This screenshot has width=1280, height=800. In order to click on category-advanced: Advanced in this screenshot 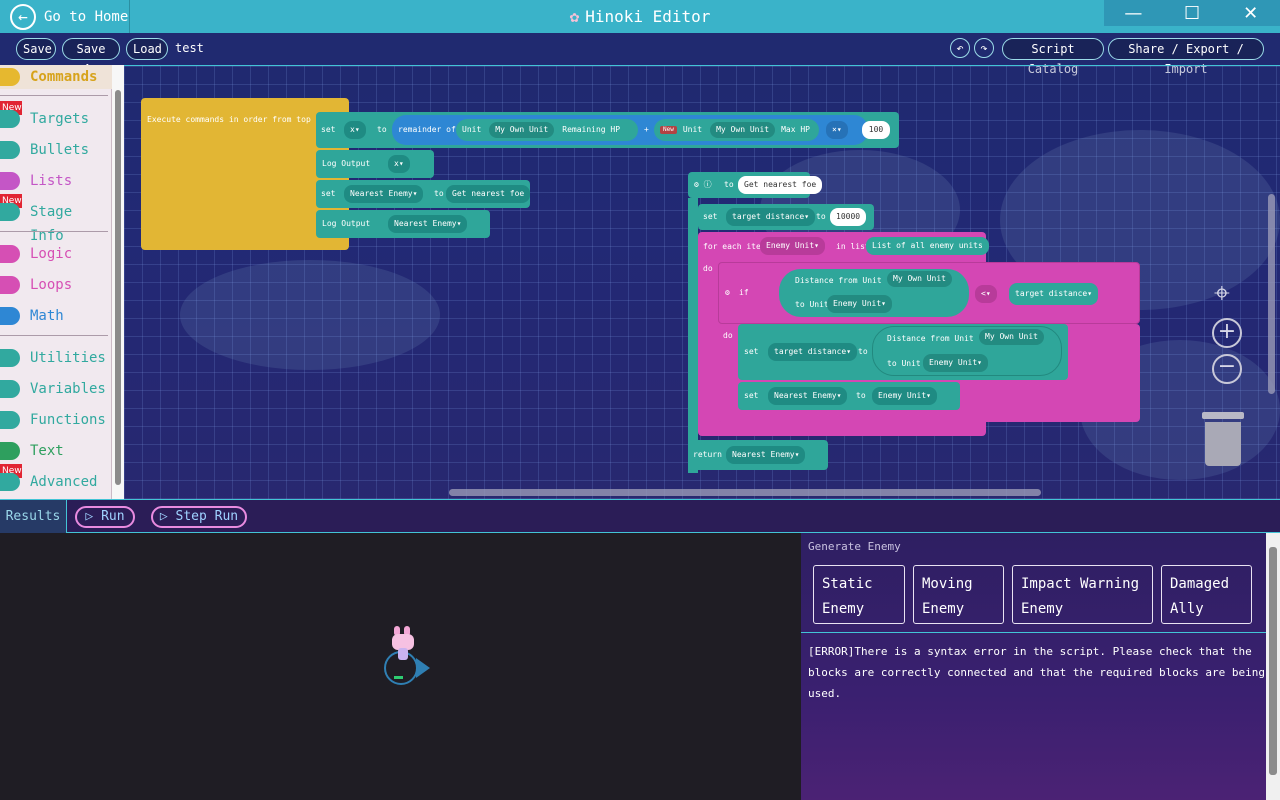, I will do `click(56, 482)`.